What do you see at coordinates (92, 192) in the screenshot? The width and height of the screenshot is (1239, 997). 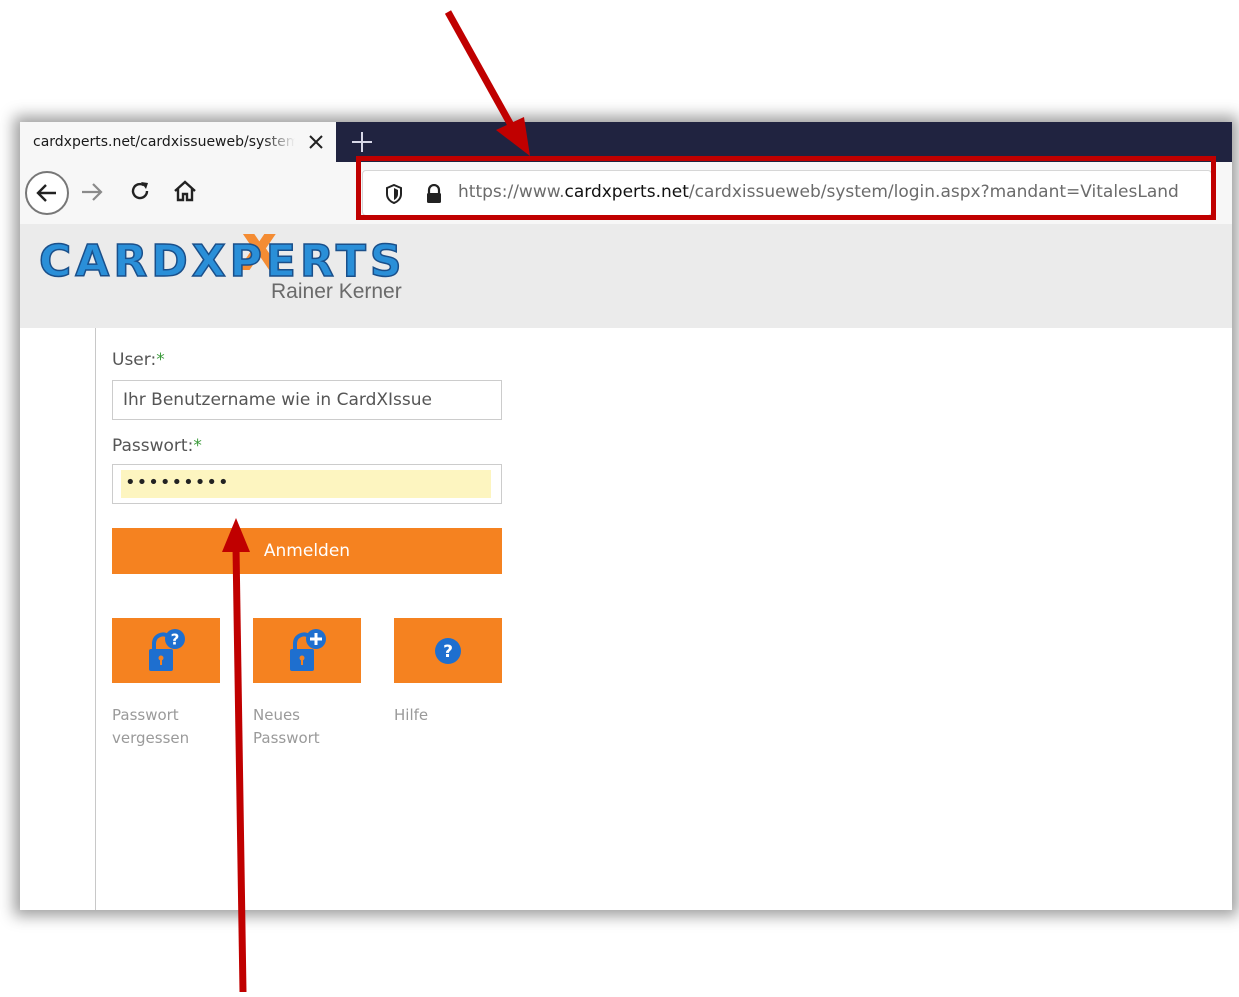 I see `forward-arrow-icon` at bounding box center [92, 192].